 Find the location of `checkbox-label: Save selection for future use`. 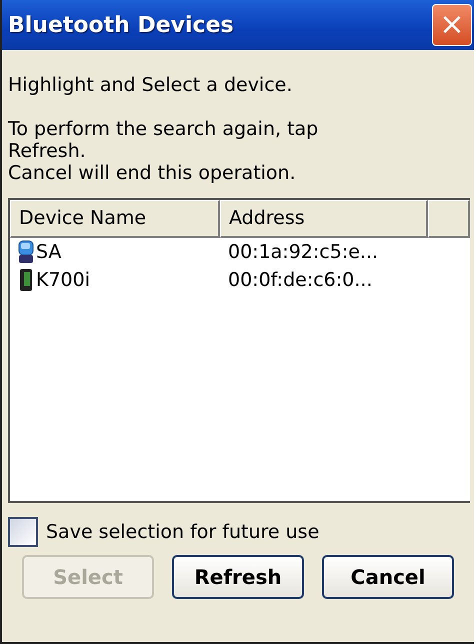

checkbox-label: Save selection for future use is located at coordinates (183, 532).